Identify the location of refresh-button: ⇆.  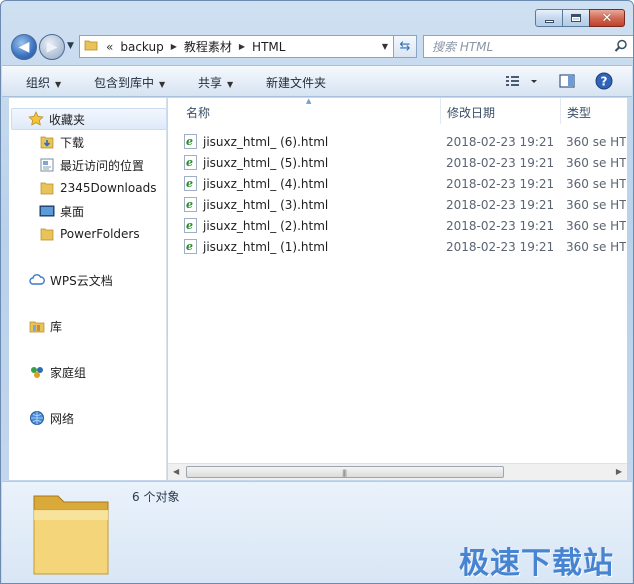
(405, 46).